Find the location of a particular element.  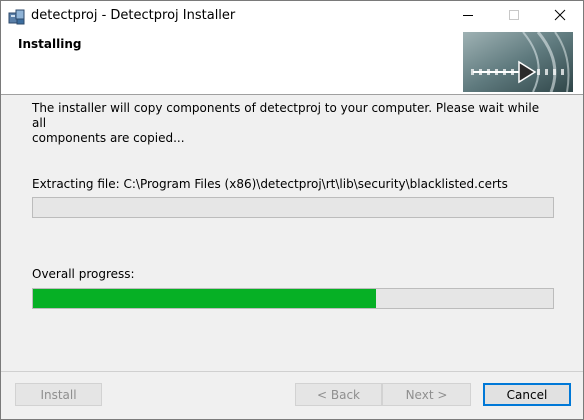

maximize-icon is located at coordinates (514, 16).